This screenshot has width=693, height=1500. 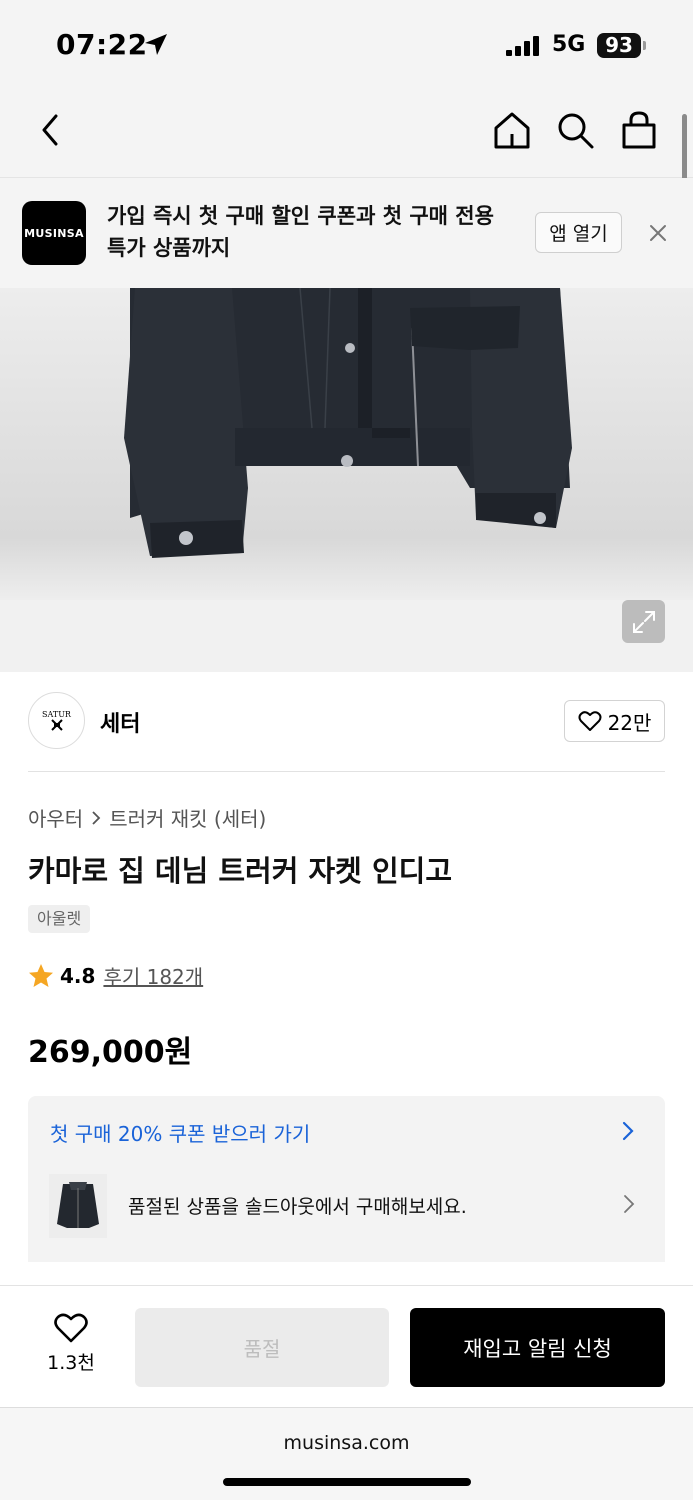 What do you see at coordinates (55, 817) in the screenshot?
I see `breadcrumb-category: 아우터` at bounding box center [55, 817].